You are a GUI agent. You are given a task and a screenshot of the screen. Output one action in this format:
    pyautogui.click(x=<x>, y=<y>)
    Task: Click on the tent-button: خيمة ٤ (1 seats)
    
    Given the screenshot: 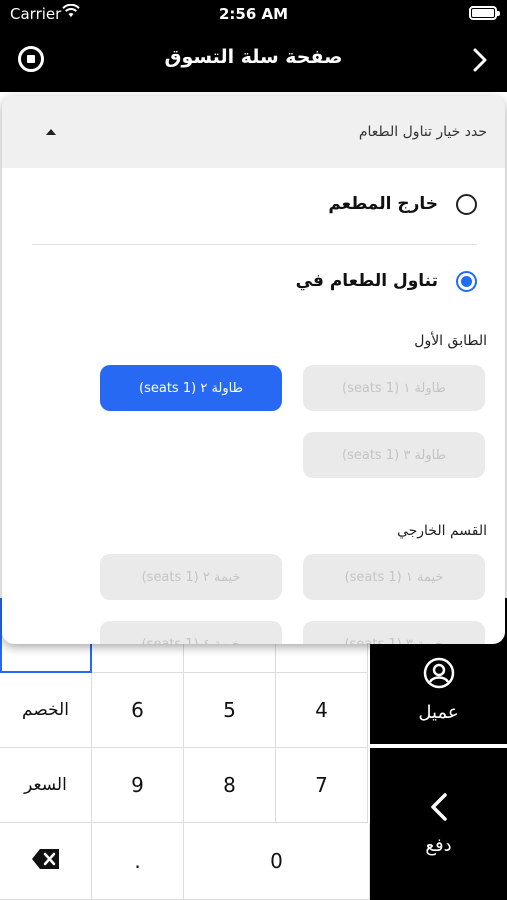 What is the action you would take?
    pyautogui.click(x=191, y=632)
    